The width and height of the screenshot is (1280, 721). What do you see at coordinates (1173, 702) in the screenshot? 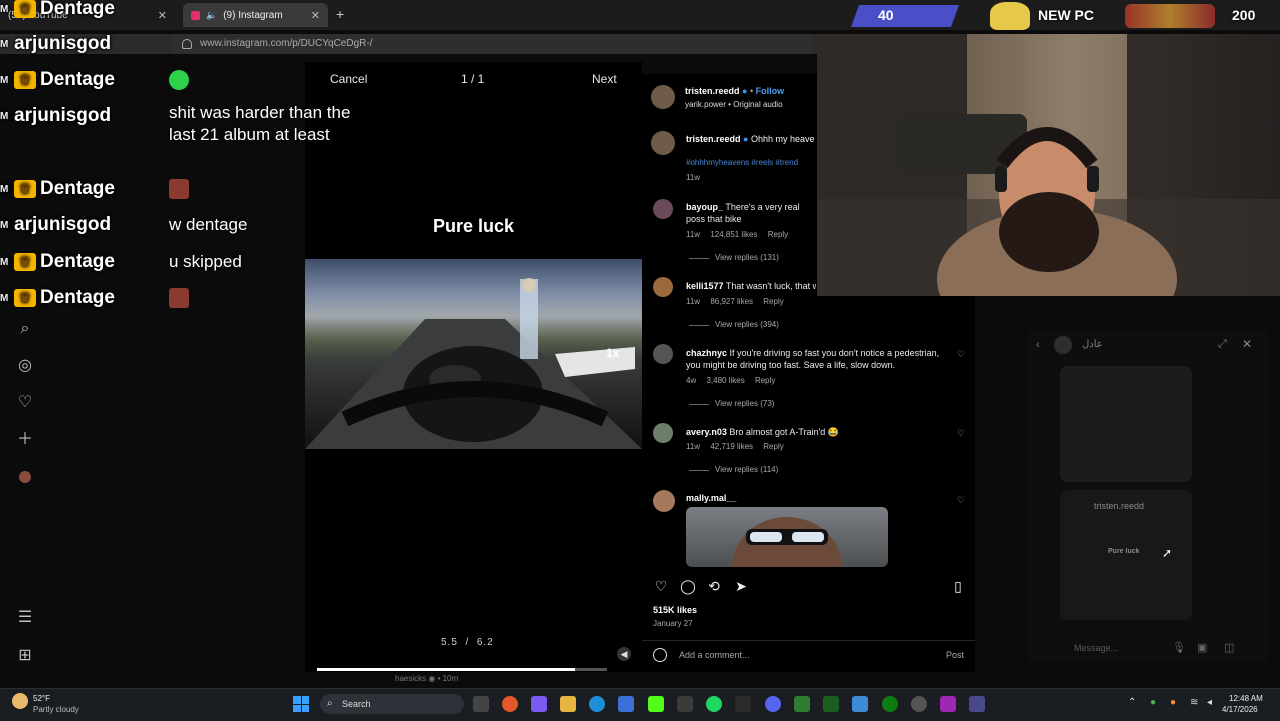
I see `tray-mic-icon: ●` at bounding box center [1173, 702].